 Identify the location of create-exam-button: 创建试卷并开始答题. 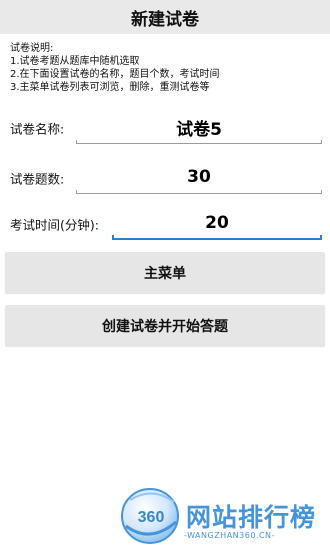
(165, 325).